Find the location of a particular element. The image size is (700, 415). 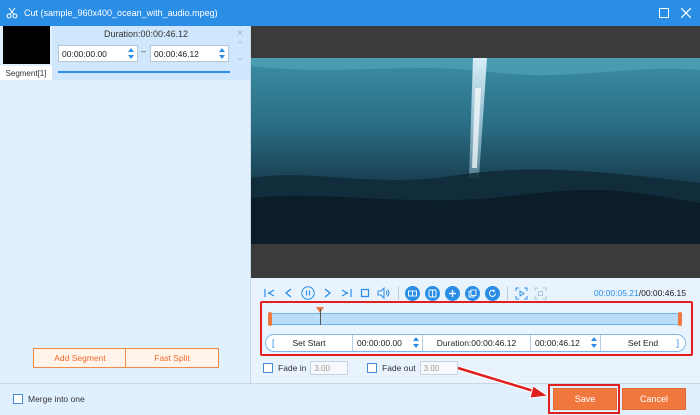

segment-start-spinner is located at coordinates (131, 53).